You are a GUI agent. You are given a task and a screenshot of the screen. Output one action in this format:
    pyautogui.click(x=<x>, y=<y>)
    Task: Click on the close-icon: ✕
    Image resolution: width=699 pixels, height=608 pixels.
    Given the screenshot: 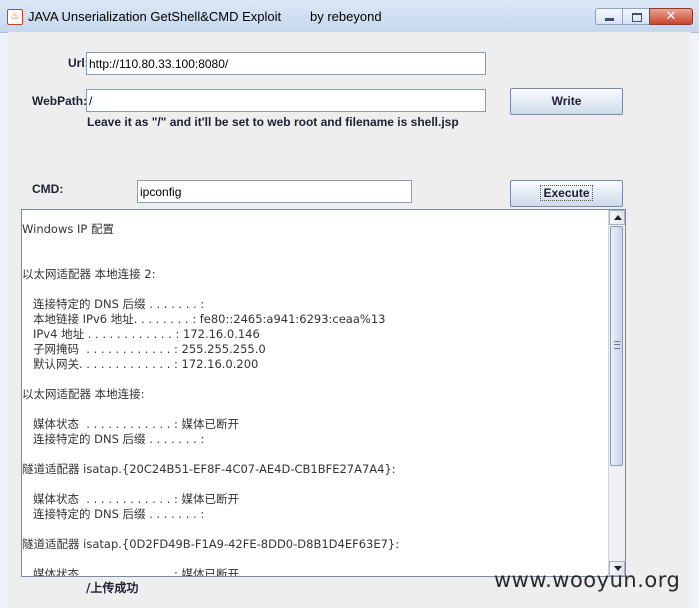 What is the action you would take?
    pyautogui.click(x=671, y=16)
    